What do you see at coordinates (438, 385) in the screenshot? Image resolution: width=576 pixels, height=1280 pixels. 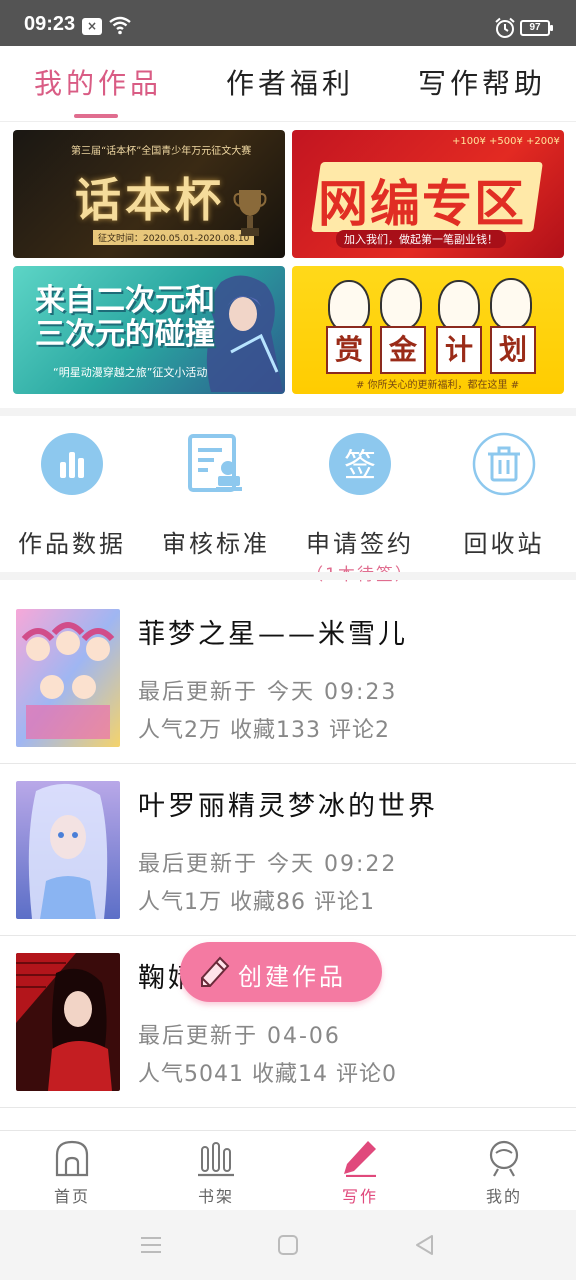 I see `reward-banner-caption: # 你所关心的更新福利，都在这里 #` at bounding box center [438, 385].